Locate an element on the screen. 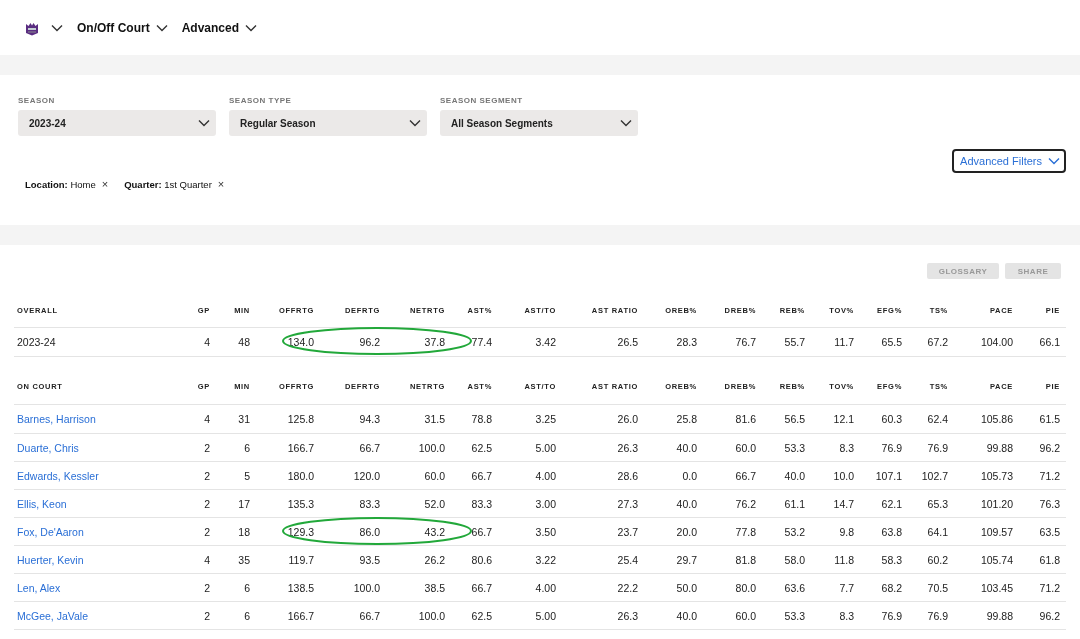  table-cell: 2023-24 is located at coordinates (36, 342).